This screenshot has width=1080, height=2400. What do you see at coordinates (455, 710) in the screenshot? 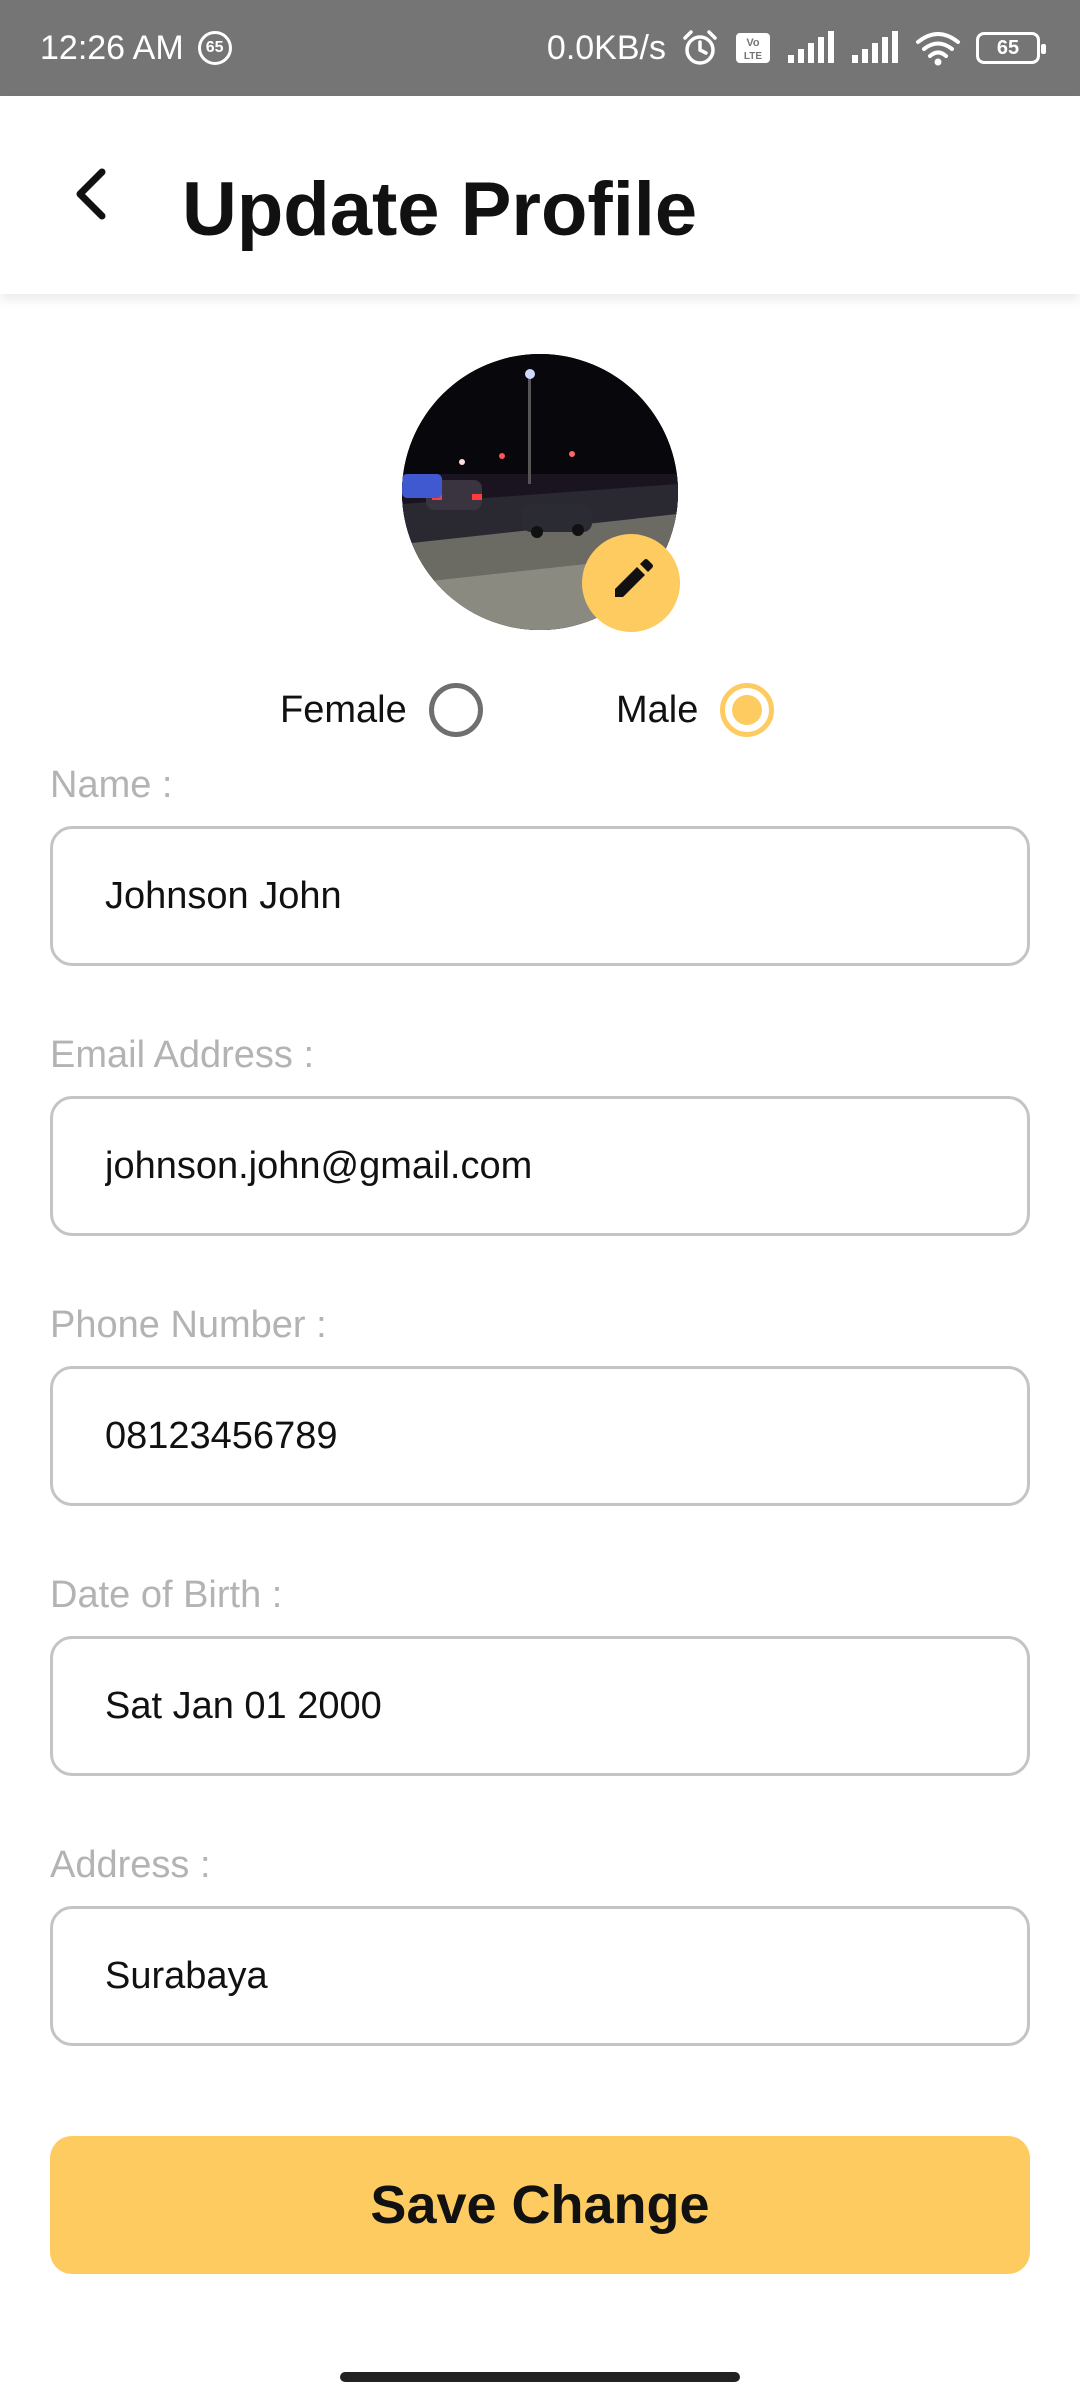
I see `radio-female` at bounding box center [455, 710].